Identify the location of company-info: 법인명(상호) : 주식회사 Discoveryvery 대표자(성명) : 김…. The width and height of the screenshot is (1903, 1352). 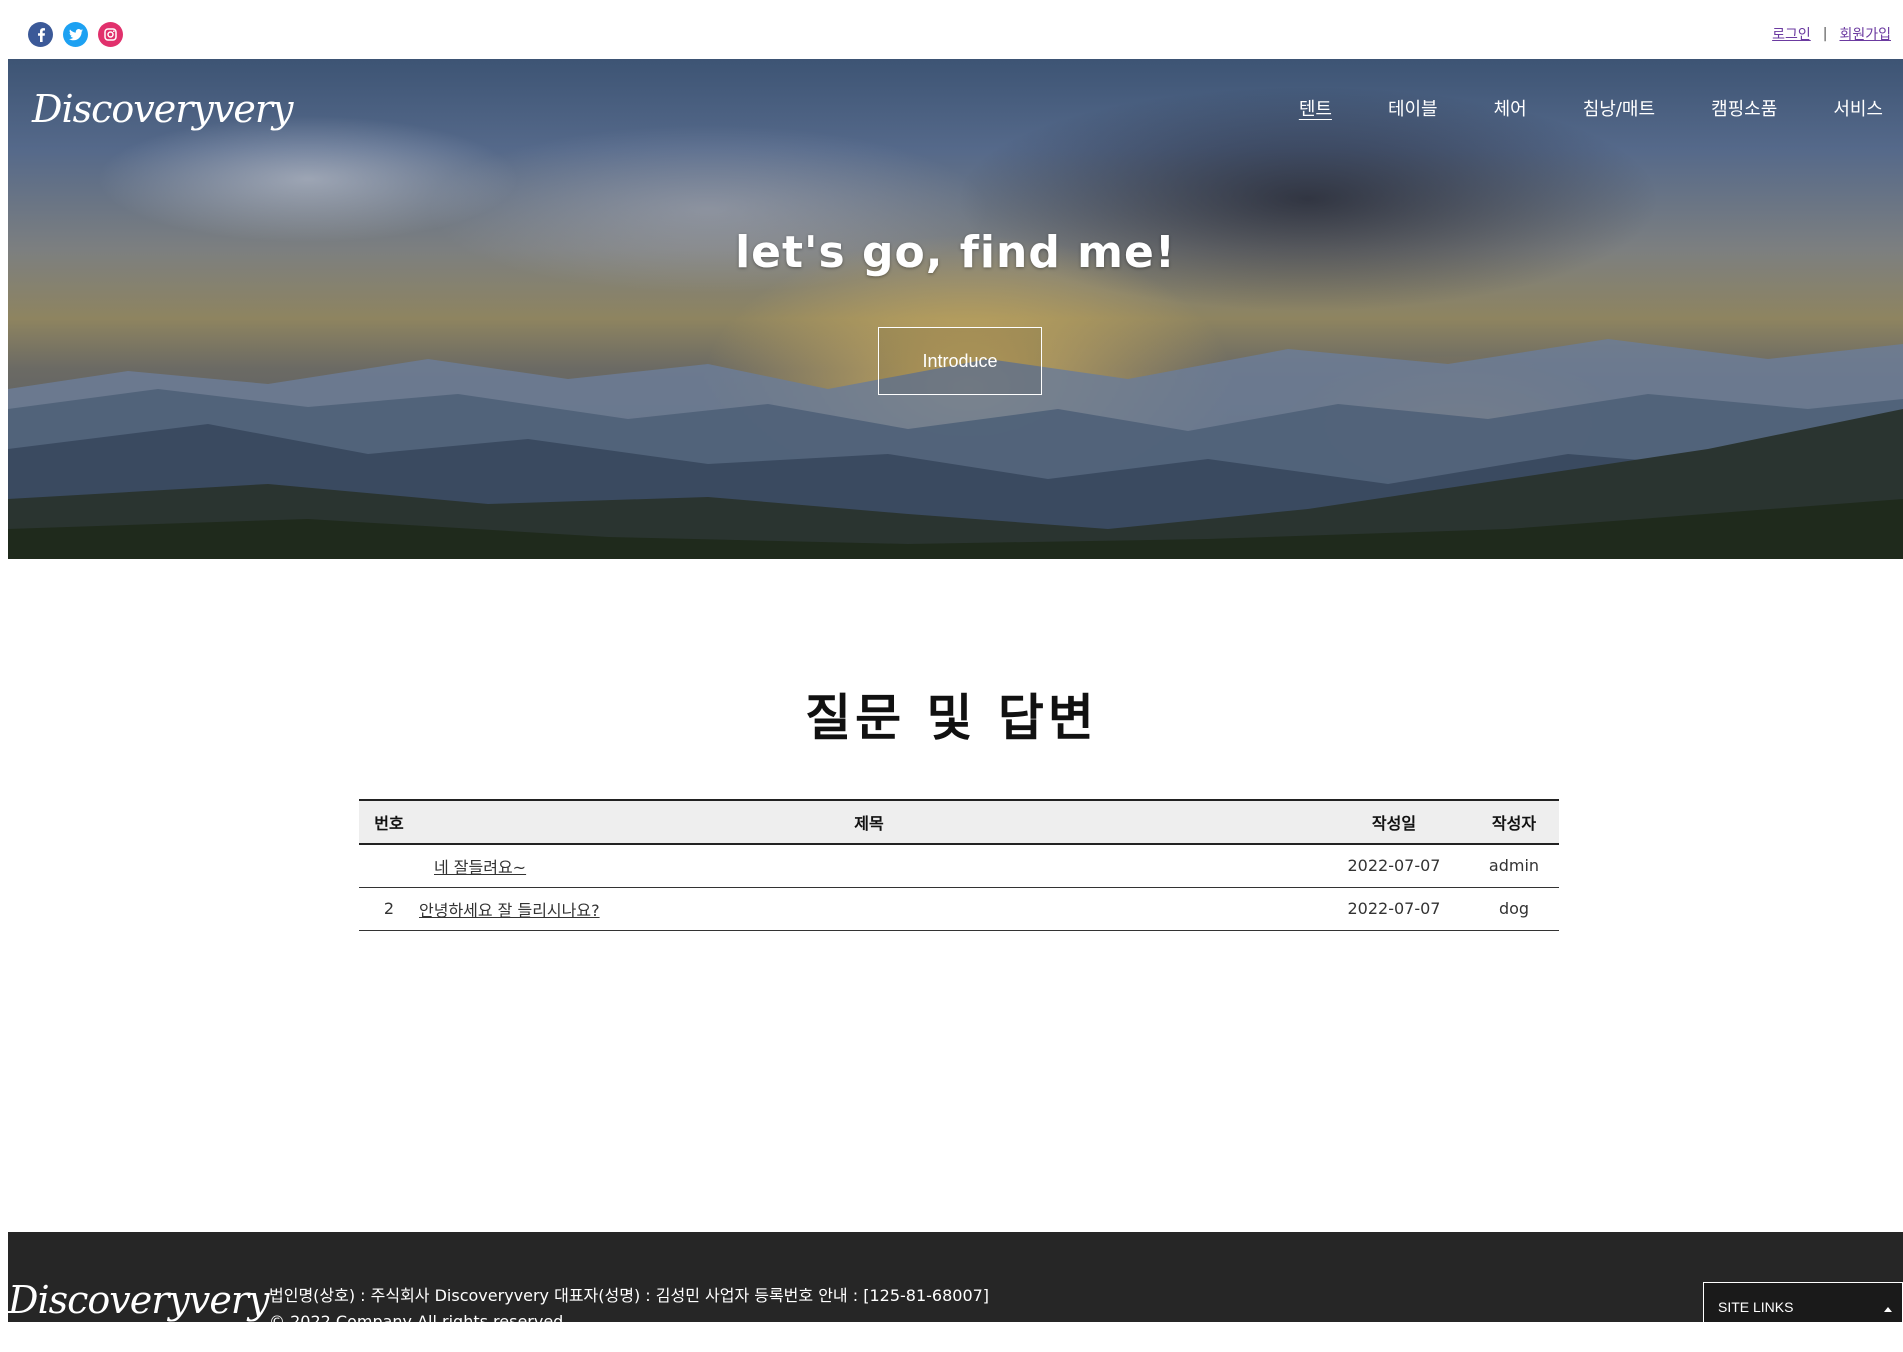
(629, 1295).